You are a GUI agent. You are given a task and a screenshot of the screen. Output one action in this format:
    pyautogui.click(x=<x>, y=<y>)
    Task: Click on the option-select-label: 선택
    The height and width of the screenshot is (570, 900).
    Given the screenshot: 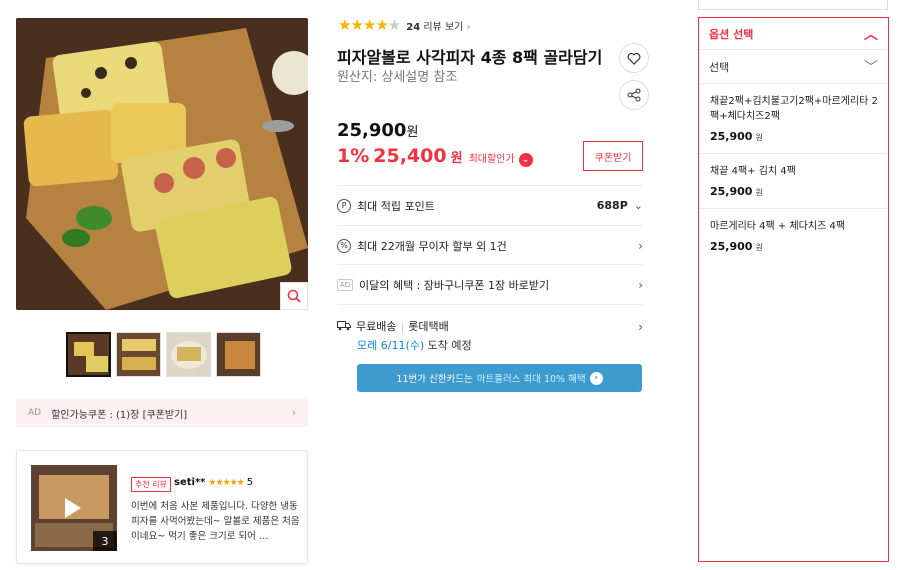 What is the action you would take?
    pyautogui.click(x=719, y=67)
    